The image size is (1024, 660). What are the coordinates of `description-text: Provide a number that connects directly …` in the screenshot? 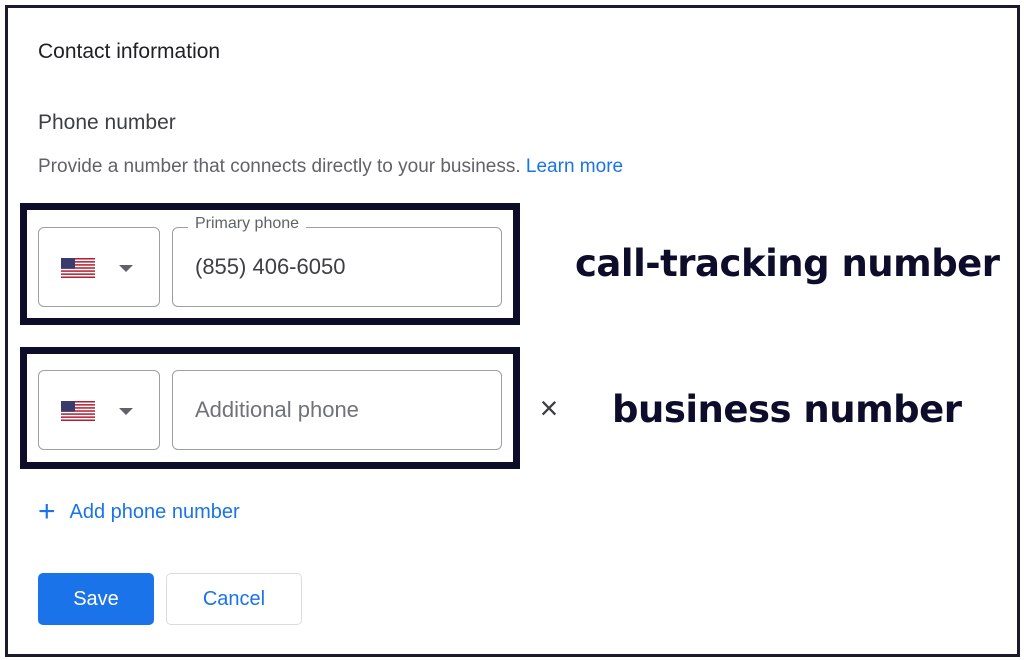 It's located at (279, 166).